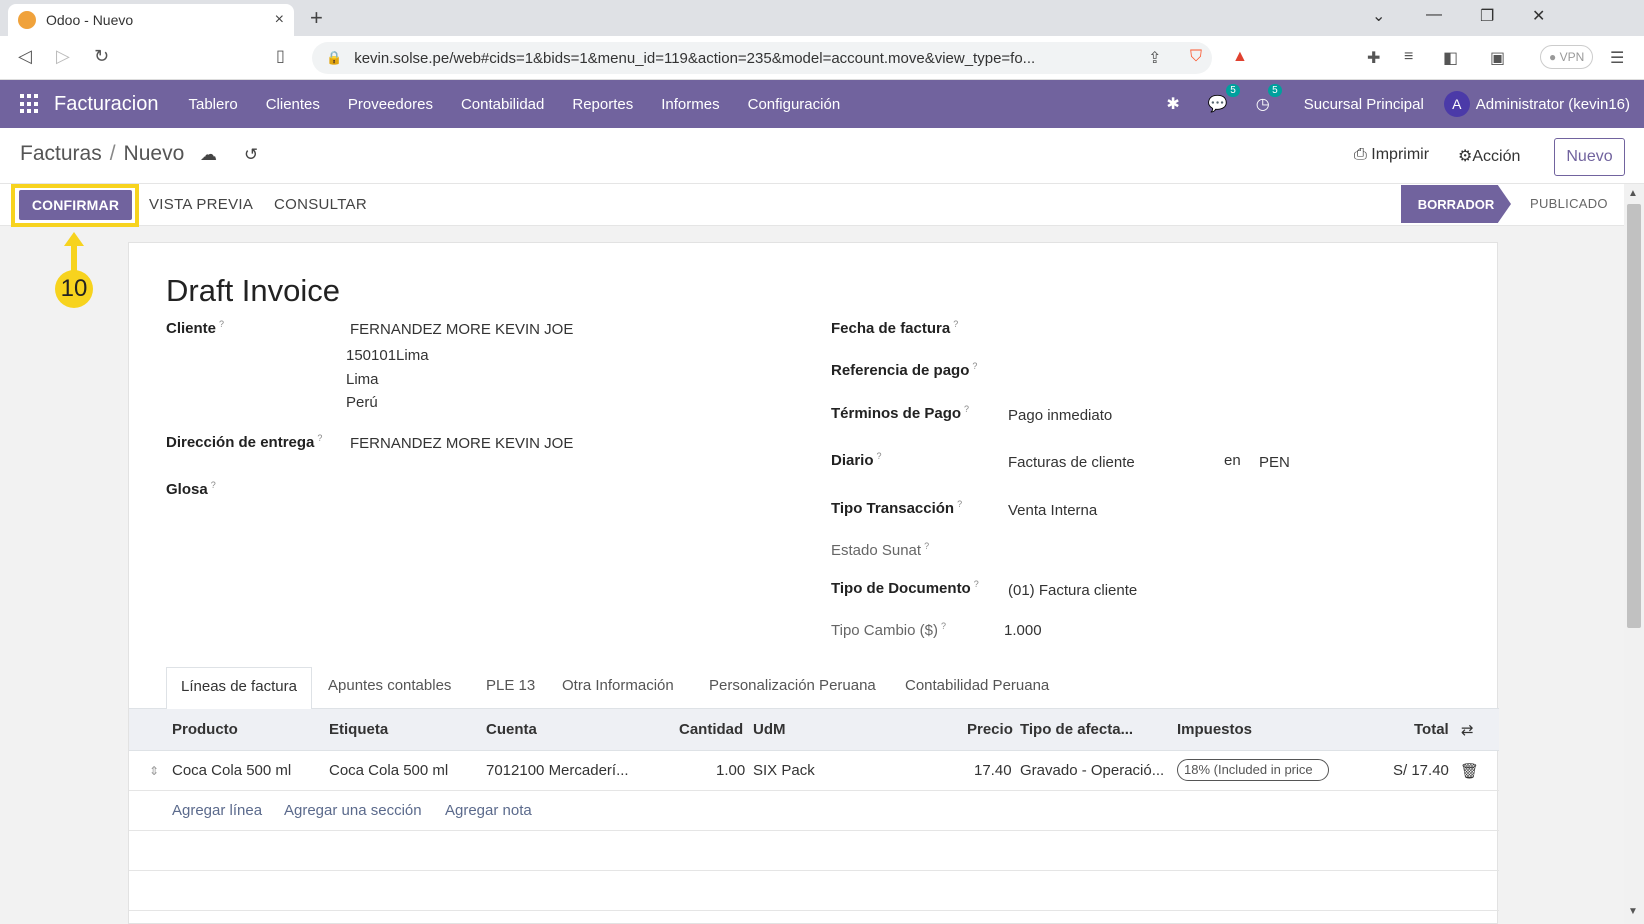 The width and height of the screenshot is (1644, 924). Describe the element at coordinates (1060, 415) in the screenshot. I see `terminos-field: Pago inmediato` at that location.